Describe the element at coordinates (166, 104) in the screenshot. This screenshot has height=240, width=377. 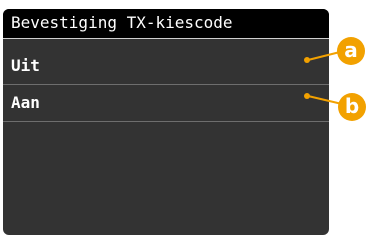
I see `option-aan: Aan` at that location.